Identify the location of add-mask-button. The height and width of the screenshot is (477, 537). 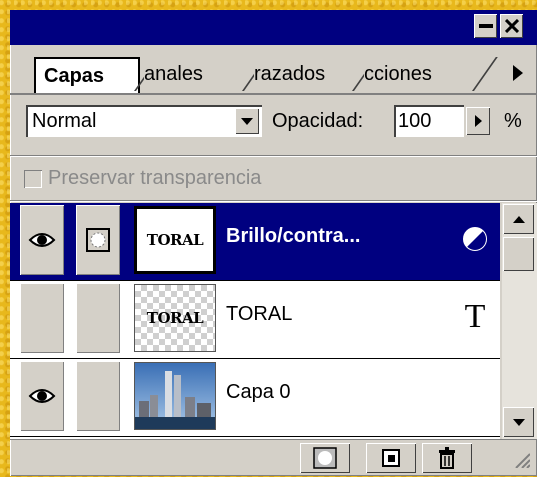
(325, 458).